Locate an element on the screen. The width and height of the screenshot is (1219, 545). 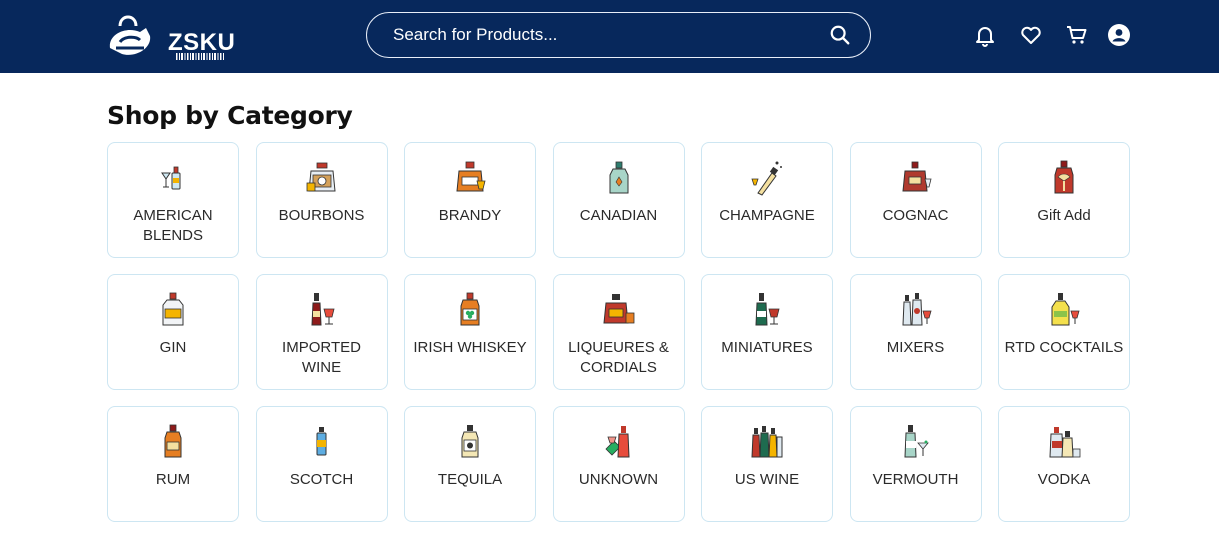
category-card: CHAMPAGNE is located at coordinates (767, 200).